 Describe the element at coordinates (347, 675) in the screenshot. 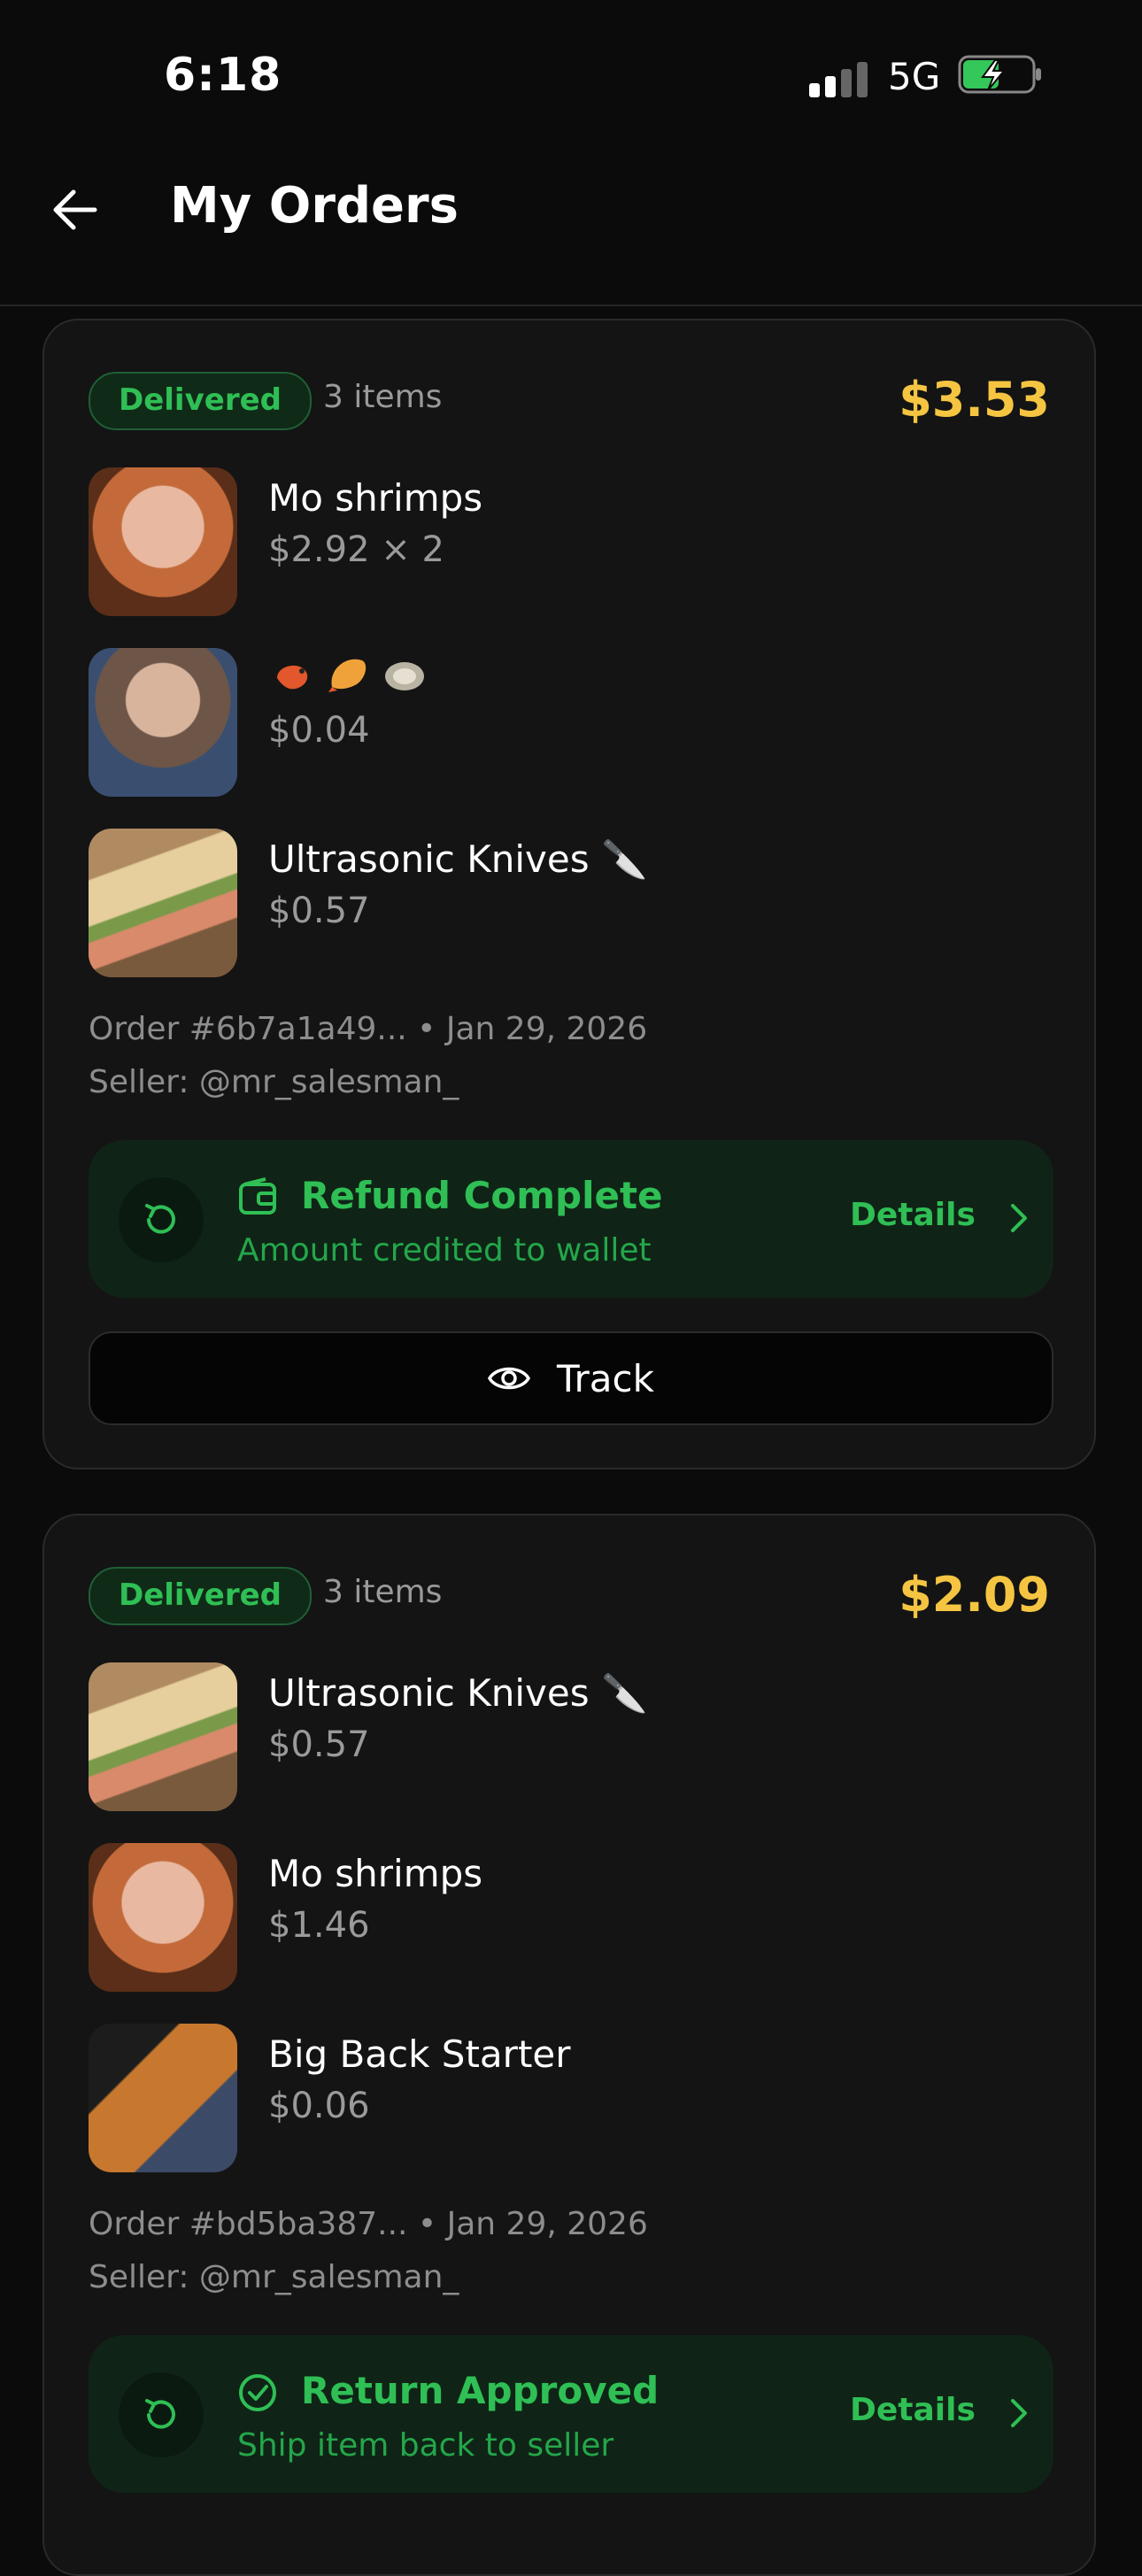

I see `fried-shrimp-icon` at that location.